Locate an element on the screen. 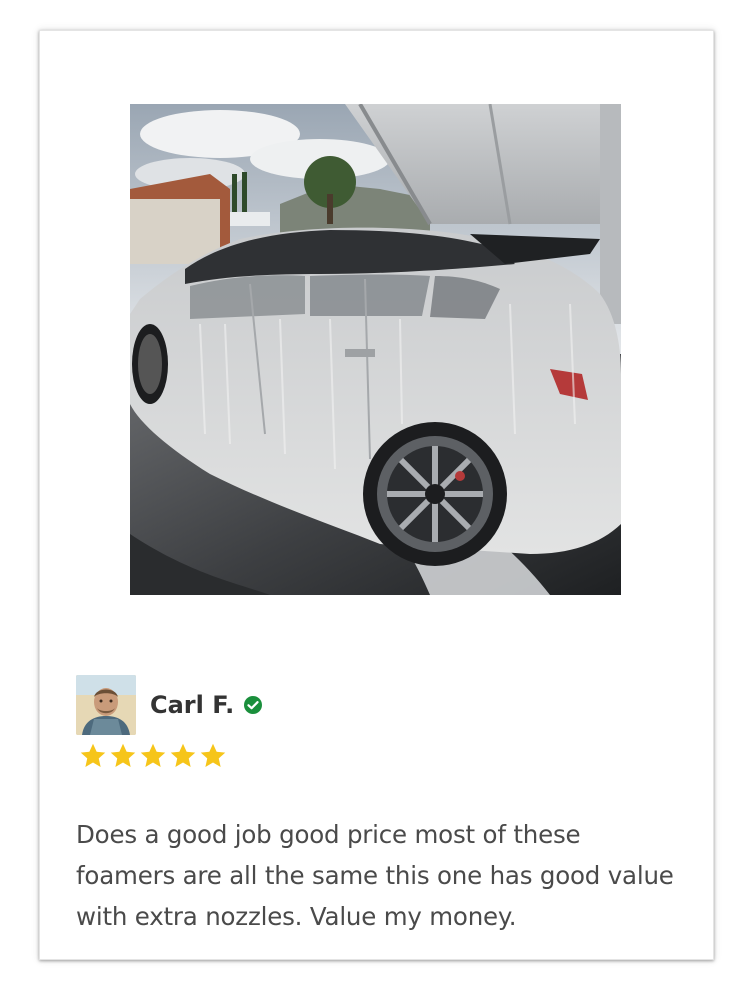 This screenshot has width=750, height=1007. star-rating is located at coordinates (153, 756).